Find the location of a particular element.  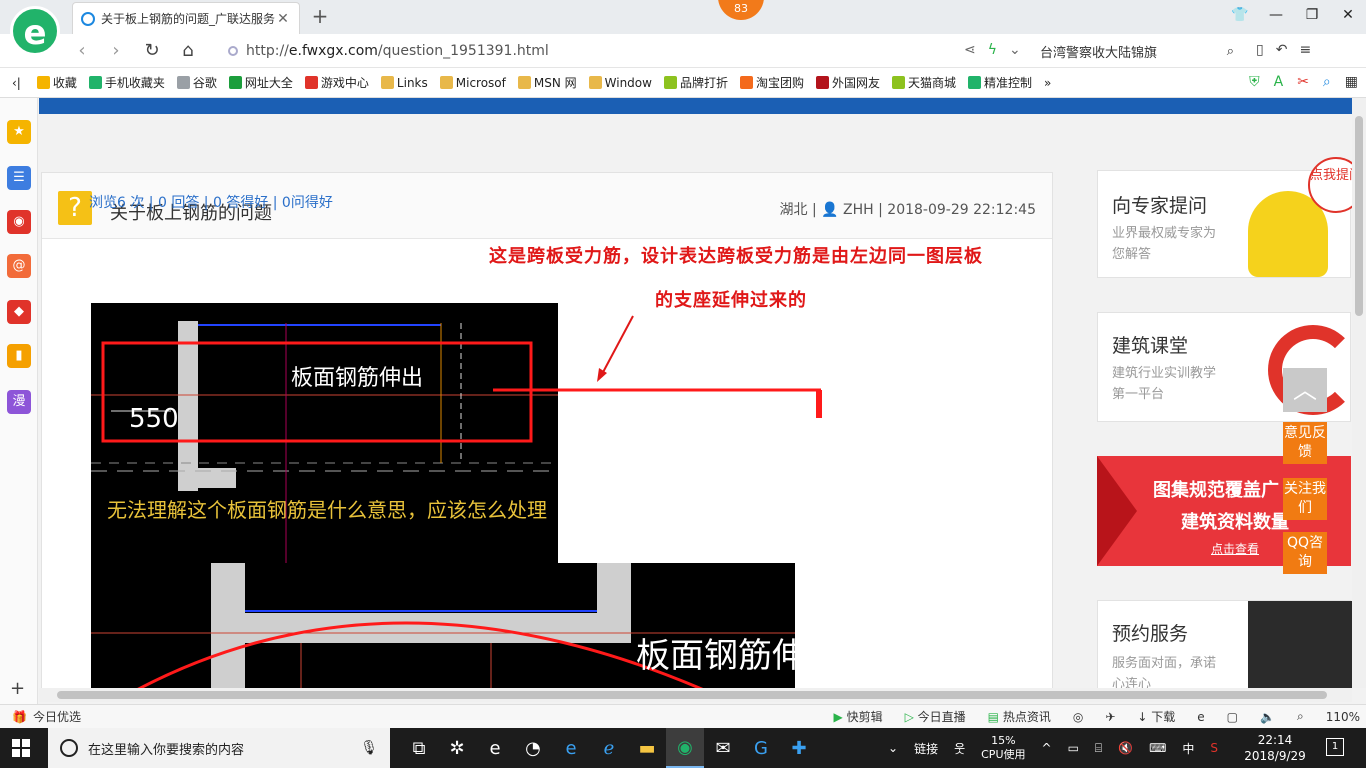

bookmark-item: 天猫商城 is located at coordinates (924, 82).